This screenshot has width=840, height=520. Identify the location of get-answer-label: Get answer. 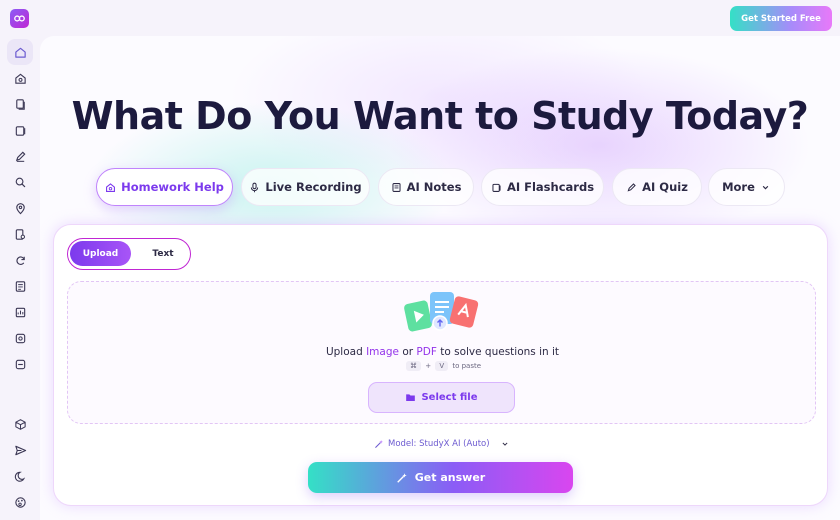
(450, 477).